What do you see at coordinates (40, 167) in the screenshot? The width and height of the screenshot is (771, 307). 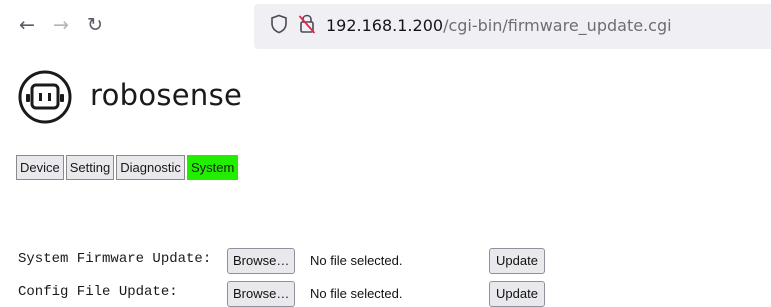 I see `tab-device: Device` at bounding box center [40, 167].